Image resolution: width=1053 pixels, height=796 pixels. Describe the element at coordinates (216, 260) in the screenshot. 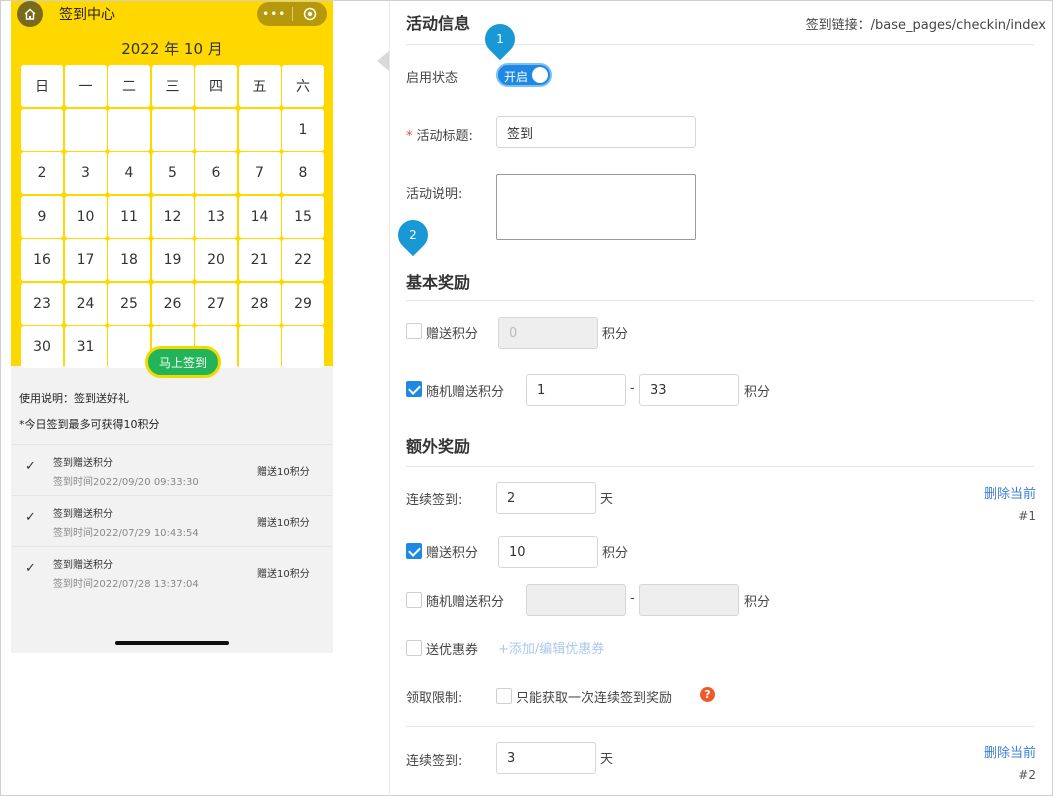

I see `calendar-day: 20` at that location.